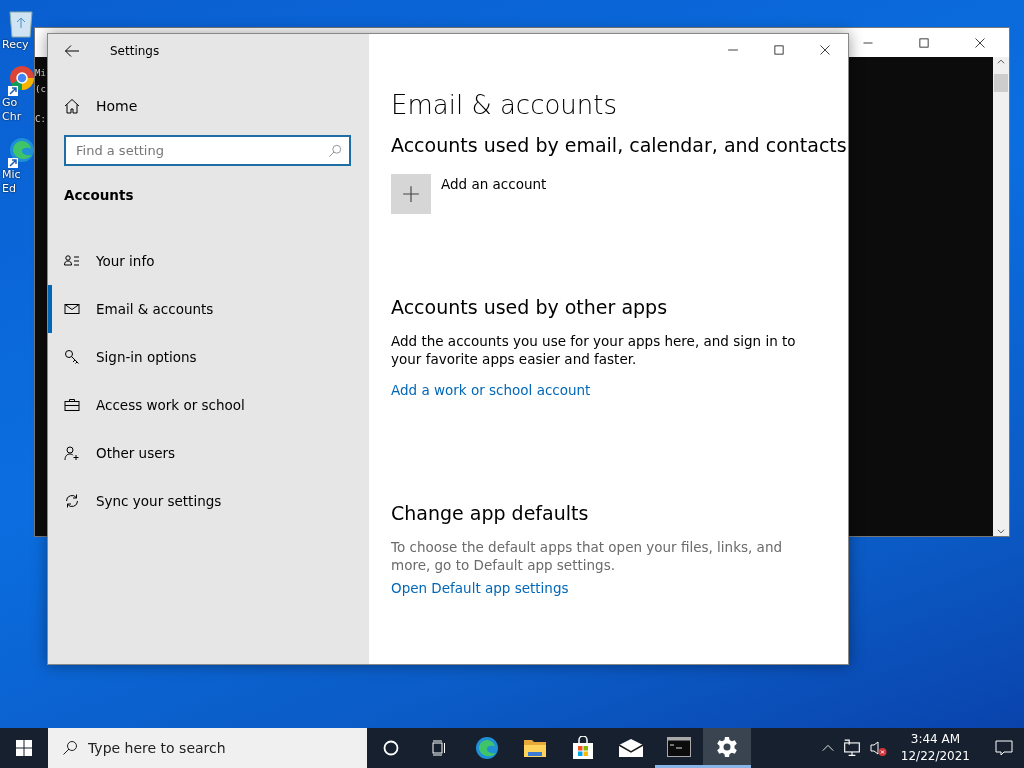  I want to click on page-title: Email & accounts, so click(504, 105).